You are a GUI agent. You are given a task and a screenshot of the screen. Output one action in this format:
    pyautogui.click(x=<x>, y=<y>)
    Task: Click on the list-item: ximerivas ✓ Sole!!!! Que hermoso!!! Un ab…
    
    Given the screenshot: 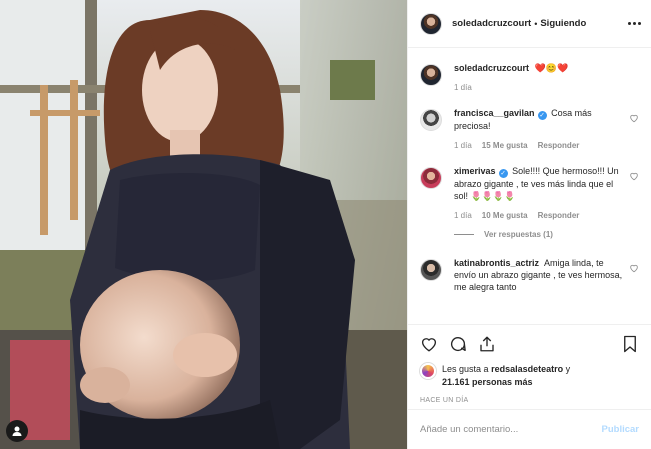 What is the action you would take?
    pyautogui.click(x=529, y=193)
    